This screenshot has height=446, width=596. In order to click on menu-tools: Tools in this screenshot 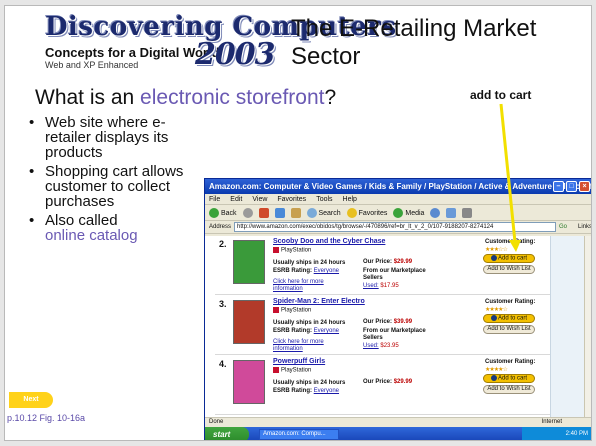, I will do `click(324, 199)`.